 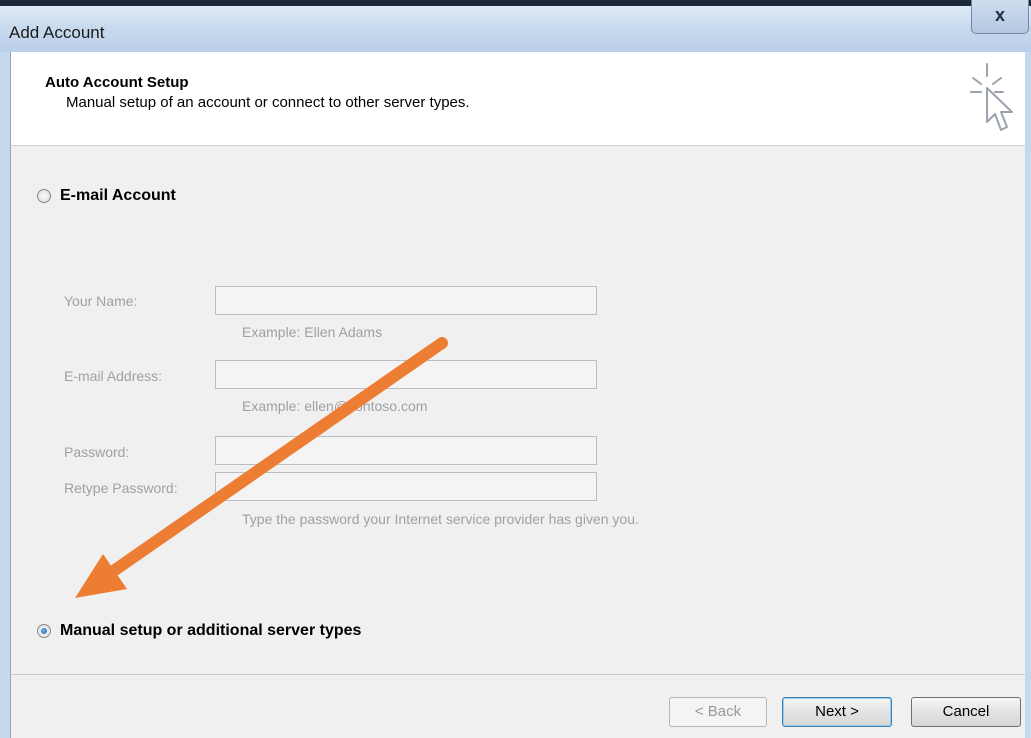 I want to click on email-address-input, so click(x=406, y=374).